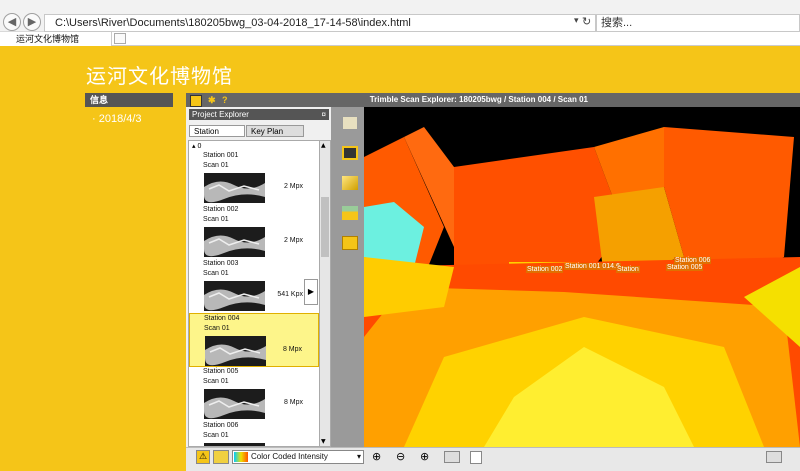 This screenshot has width=800, height=471. What do you see at coordinates (199, 146) in the screenshot?
I see `tree-root-label: 0` at bounding box center [199, 146].